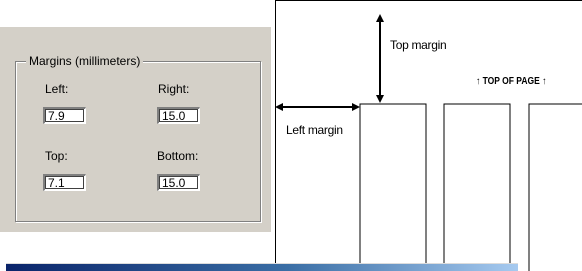 The height and width of the screenshot is (271, 582). I want to click on right-label: Right:, so click(174, 89).